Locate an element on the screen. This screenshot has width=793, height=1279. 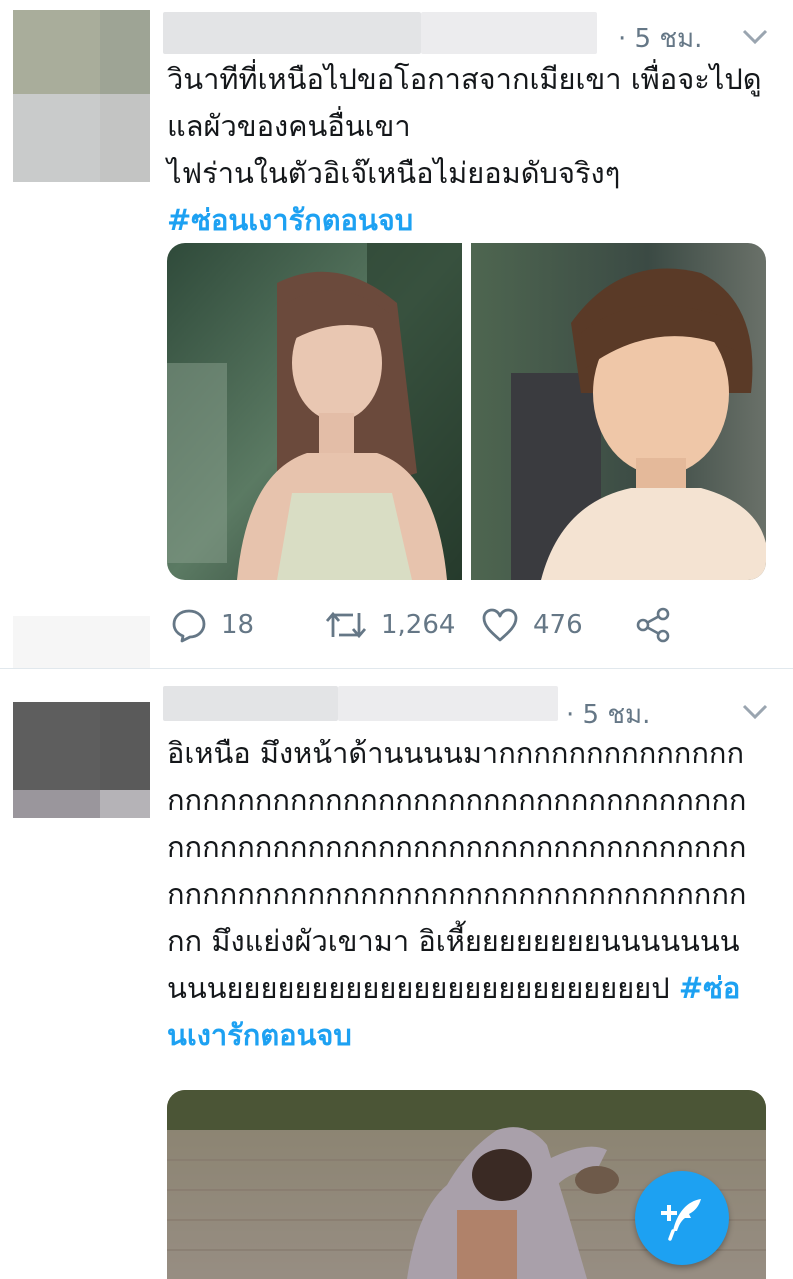
share-button is located at coordinates (653, 625).